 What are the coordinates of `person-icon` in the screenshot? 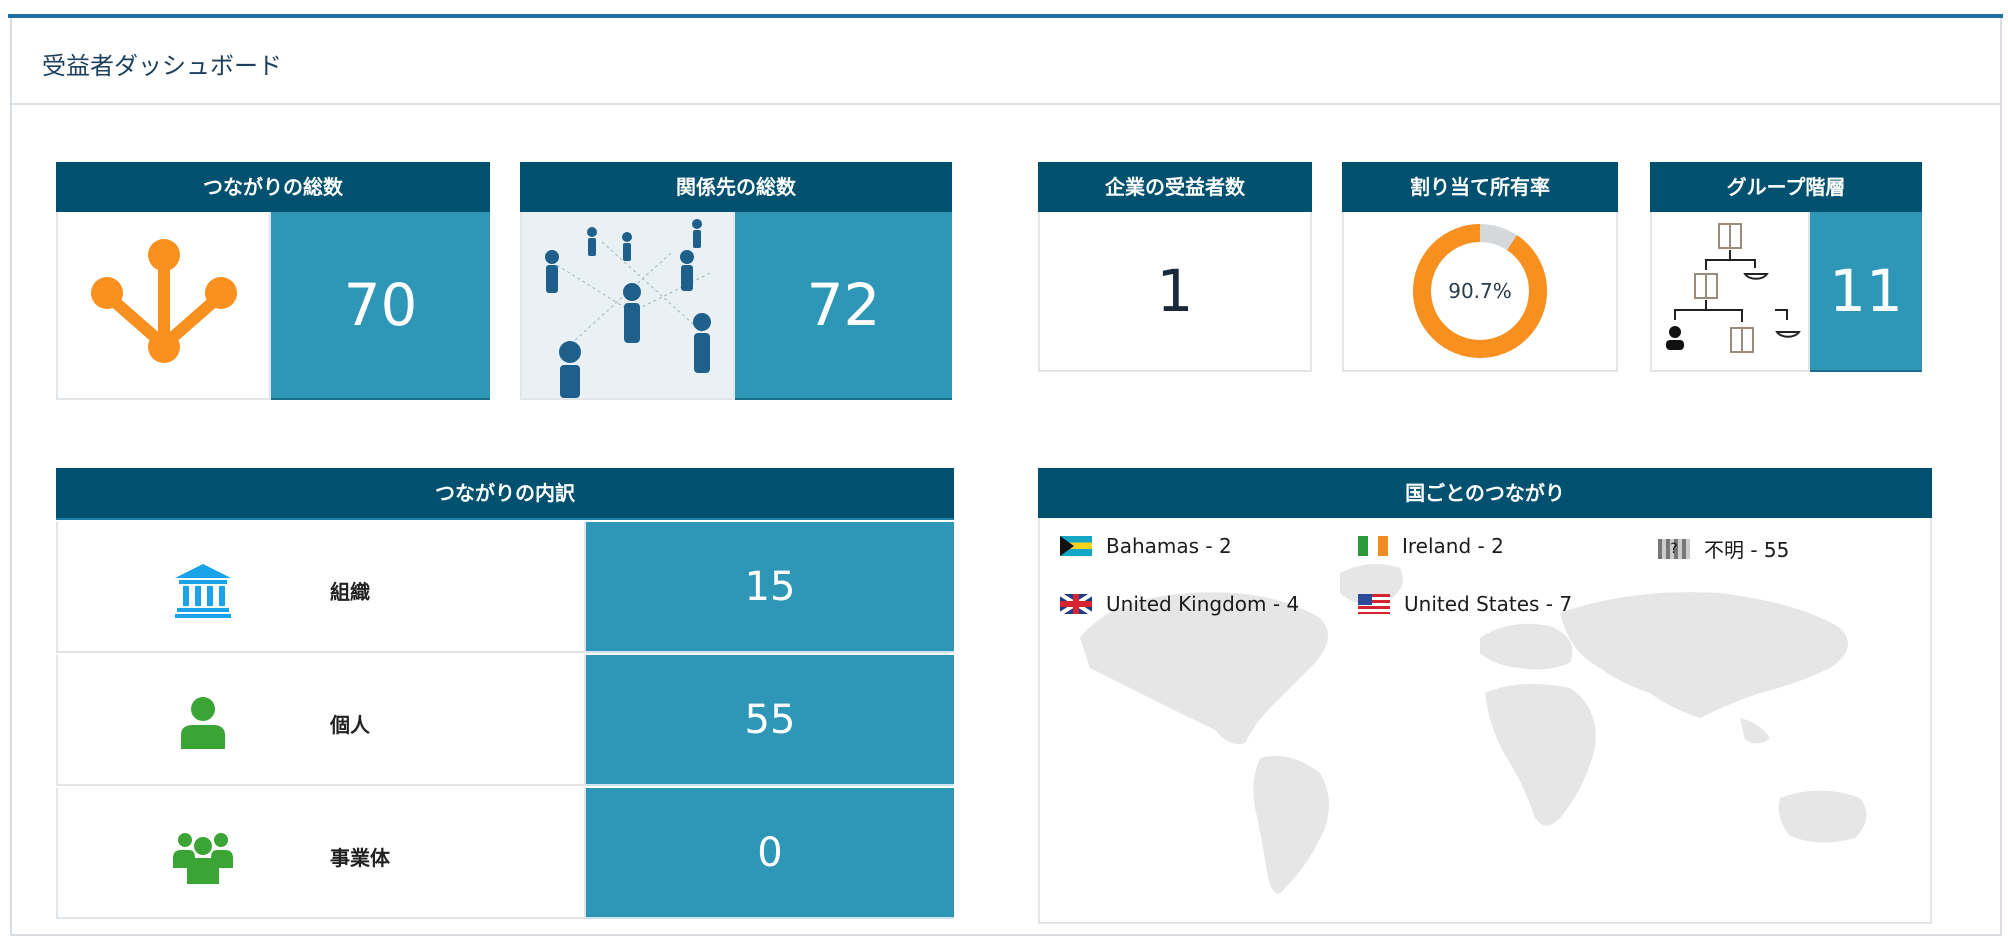 It's located at (203, 723).